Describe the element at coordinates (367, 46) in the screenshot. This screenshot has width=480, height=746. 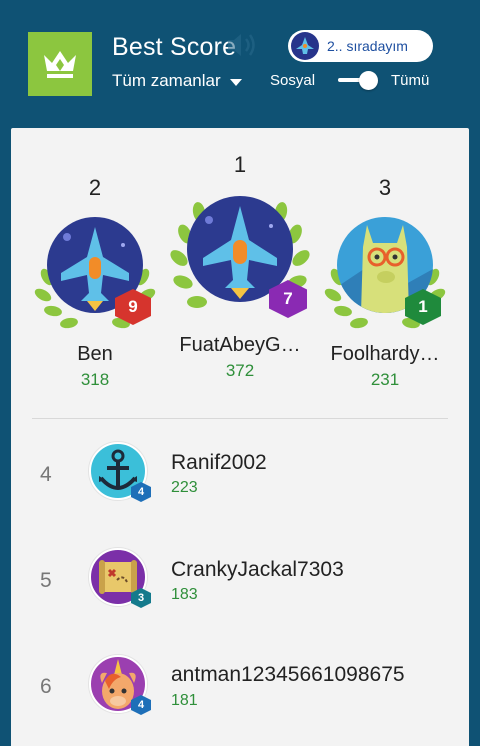
I see `my-rank-label: 2.. sıradayım` at that location.